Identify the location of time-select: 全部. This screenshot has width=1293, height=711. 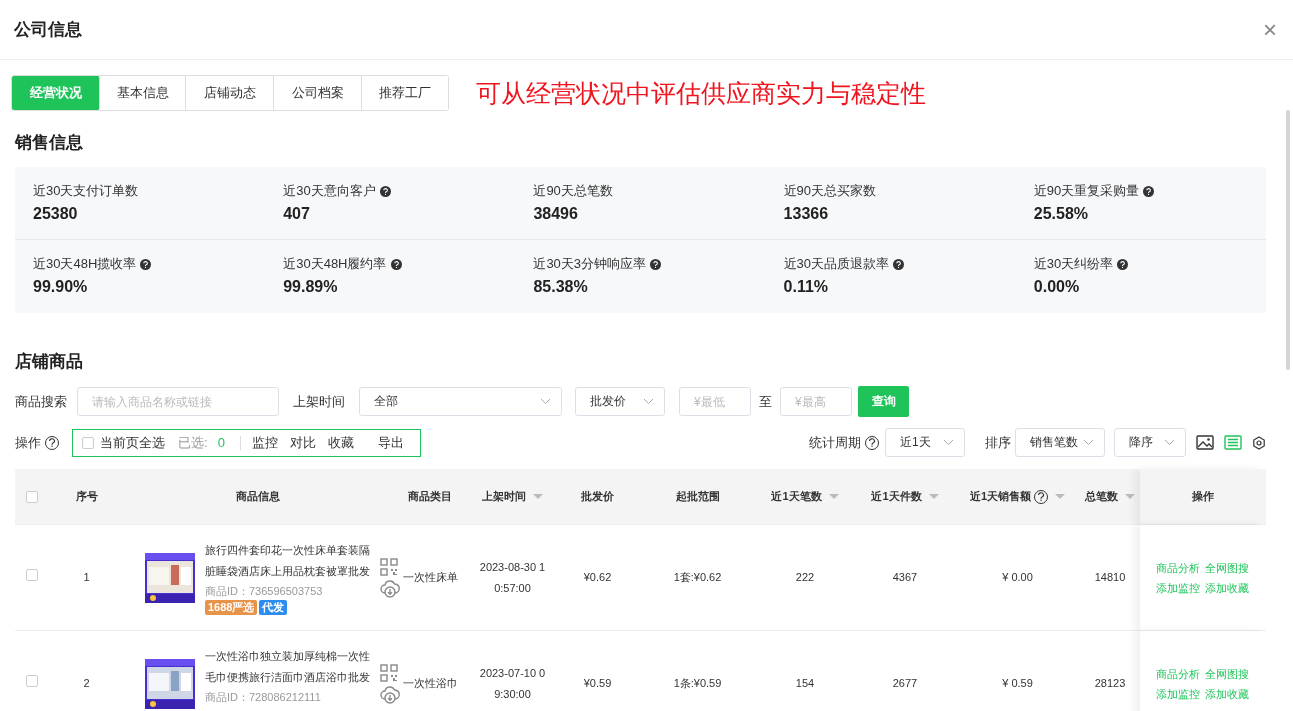
(460, 401).